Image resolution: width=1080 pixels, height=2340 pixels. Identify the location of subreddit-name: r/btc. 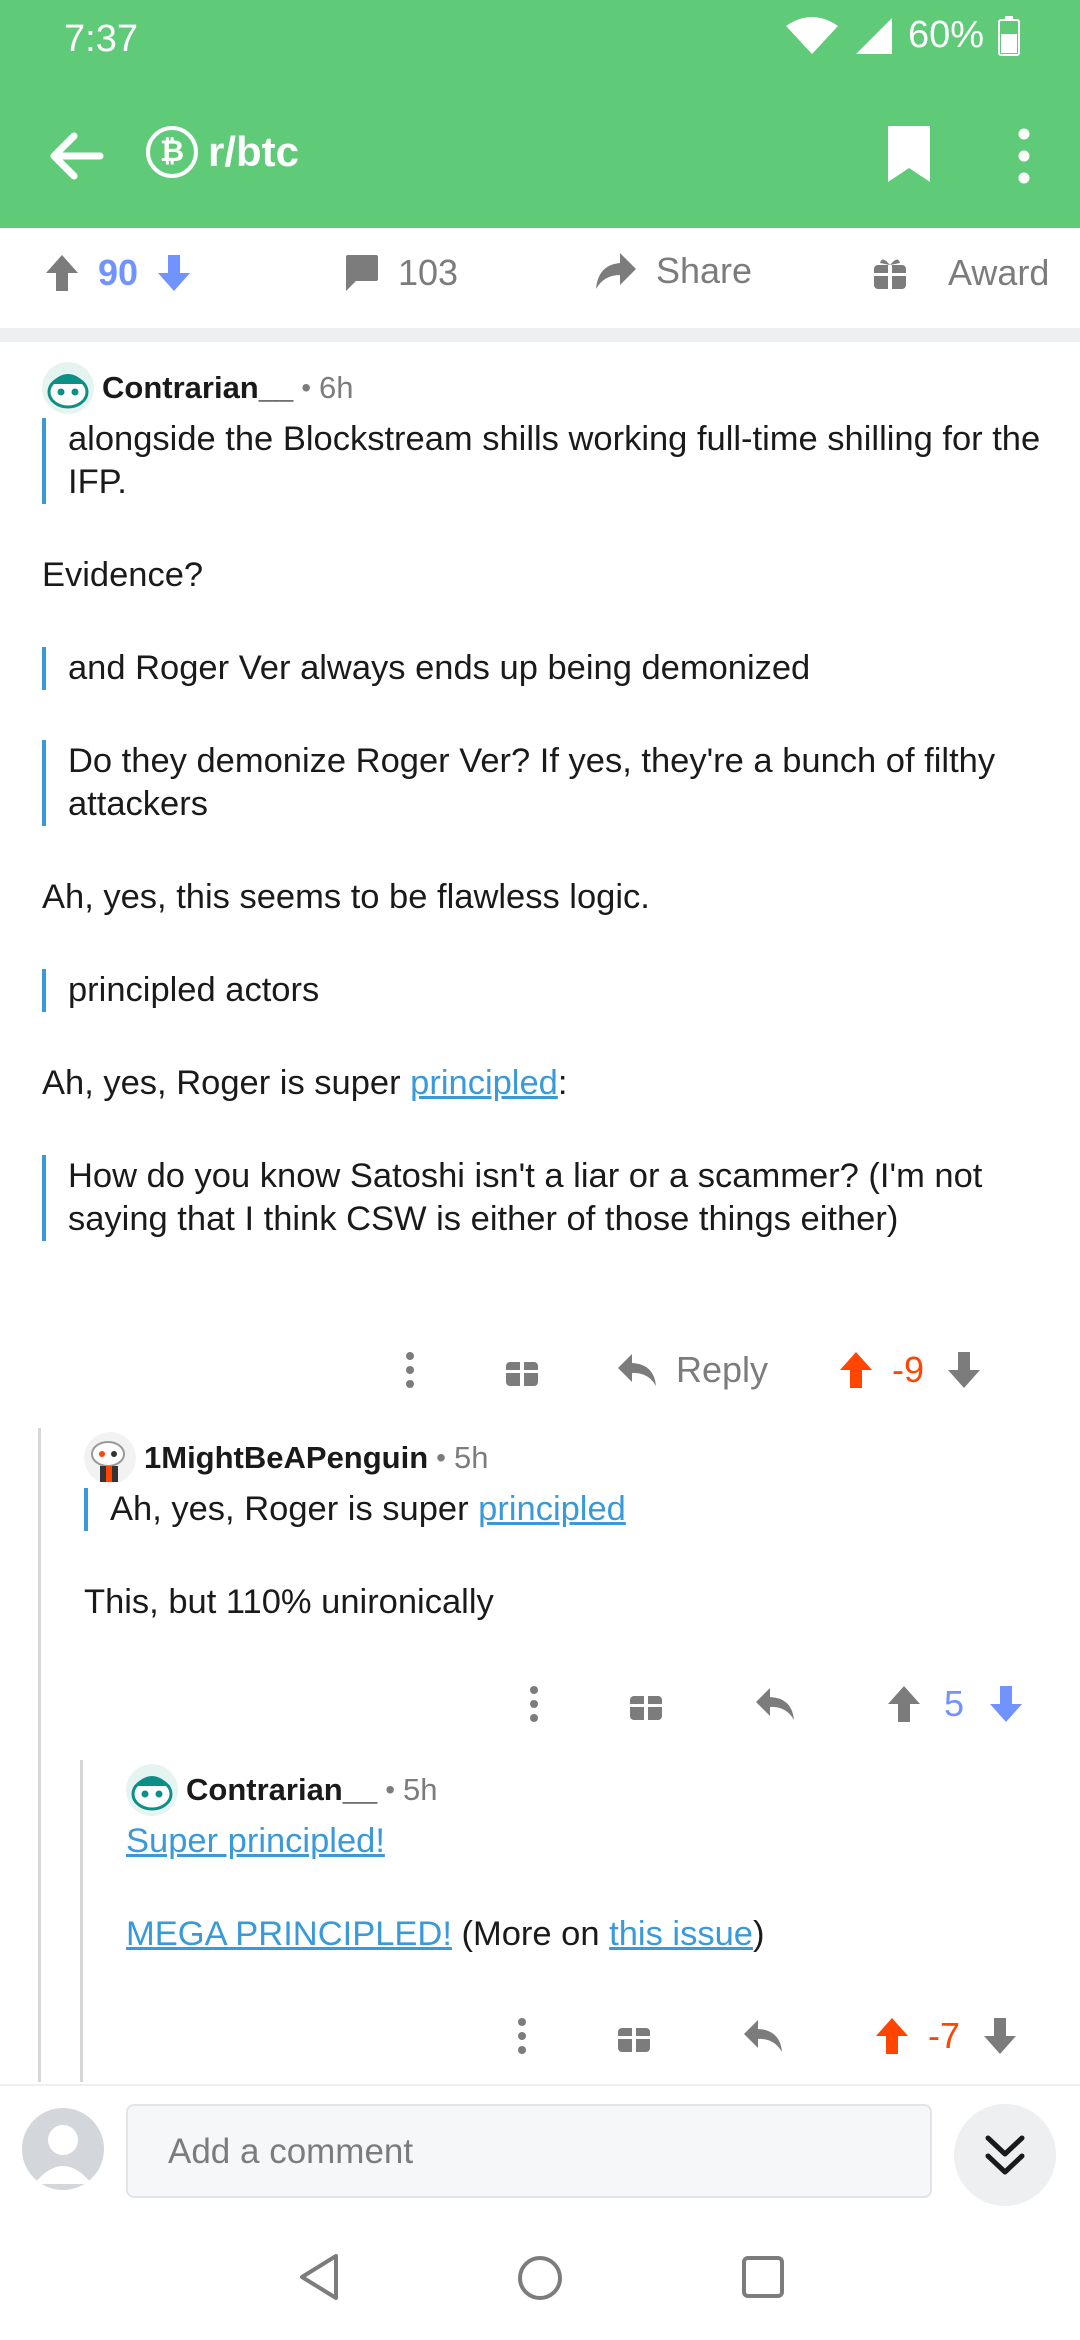
(254, 151).